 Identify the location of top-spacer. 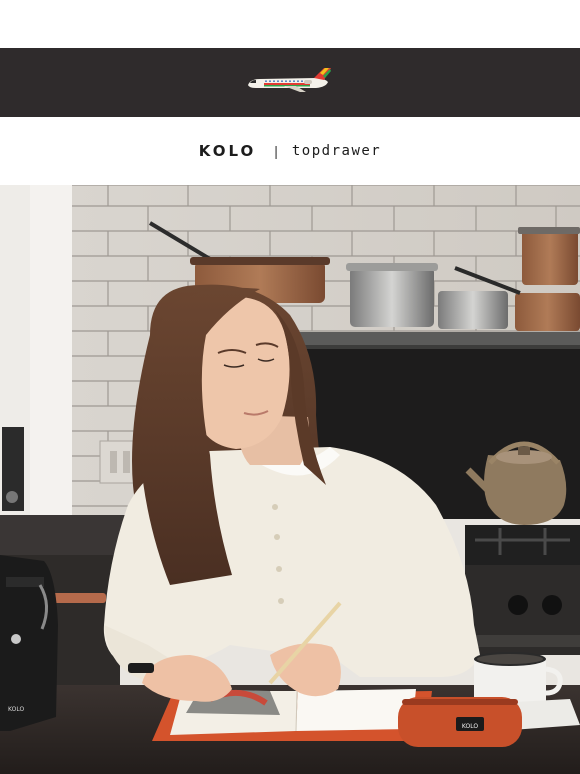
(290, 24).